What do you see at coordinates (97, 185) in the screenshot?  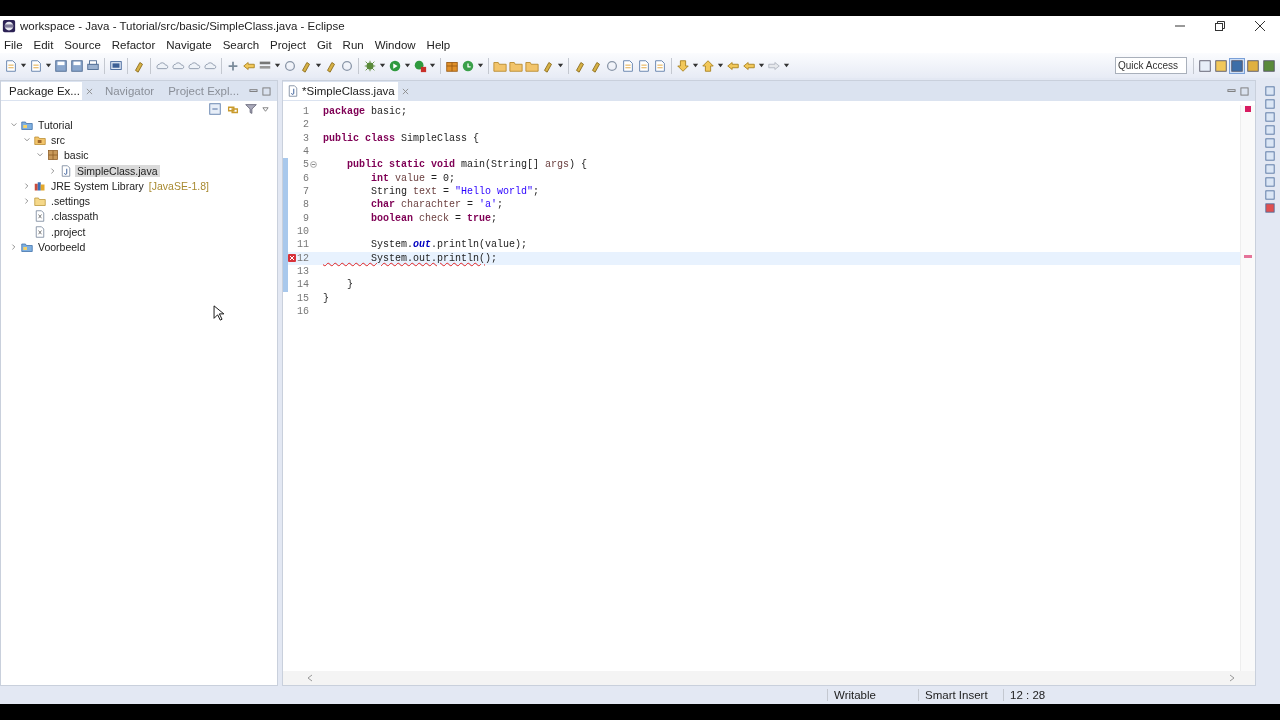 I see `tree-item: JRE System Library` at bounding box center [97, 185].